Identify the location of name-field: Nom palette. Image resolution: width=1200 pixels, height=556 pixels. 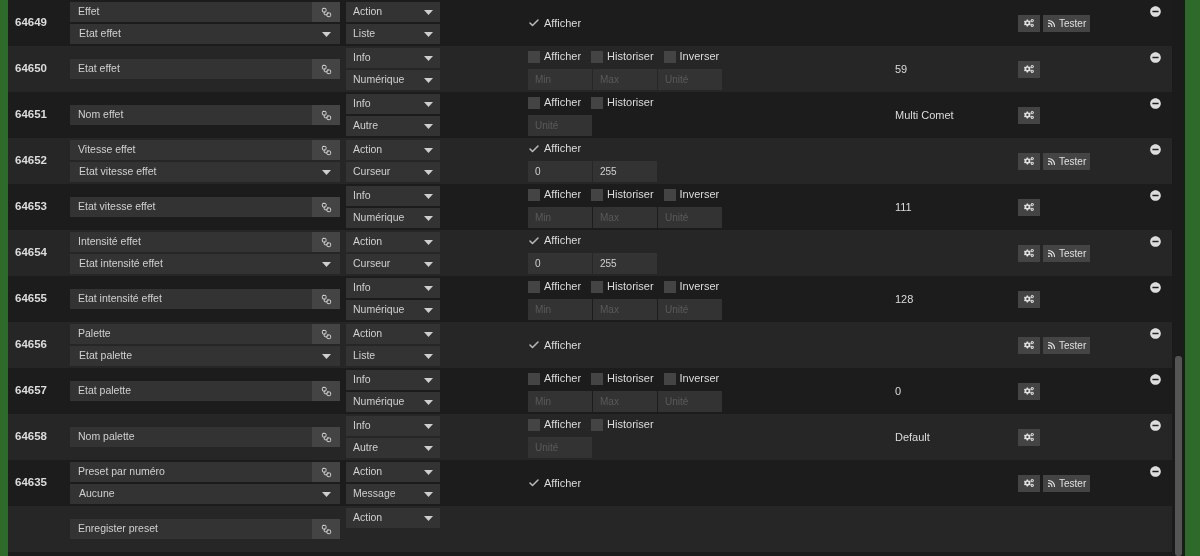
(191, 437).